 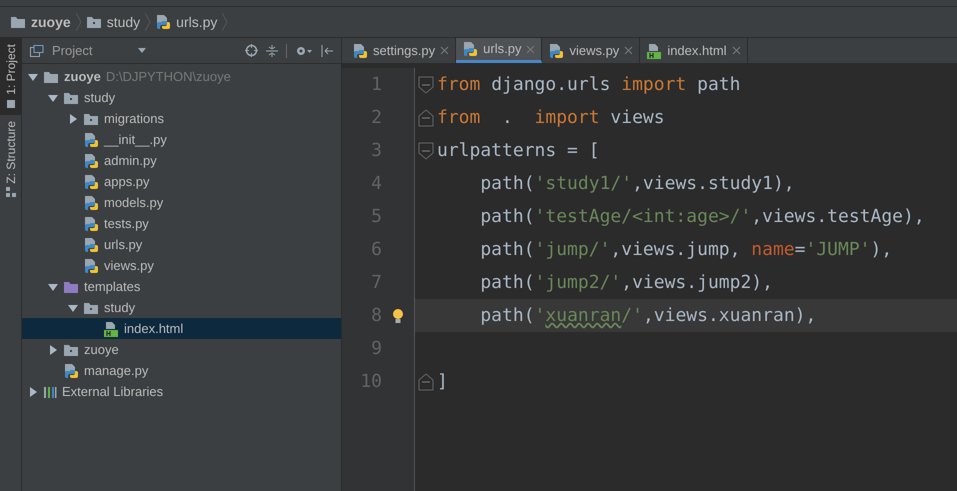 What do you see at coordinates (251, 50) in the screenshot?
I see `locate-icon` at bounding box center [251, 50].